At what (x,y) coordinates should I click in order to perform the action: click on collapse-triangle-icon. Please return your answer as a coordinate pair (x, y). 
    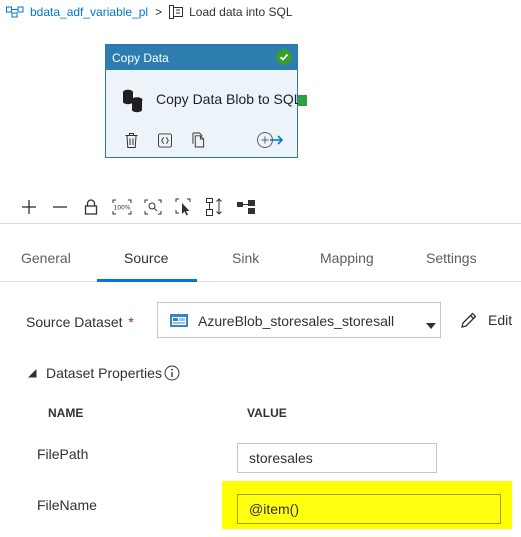
    Looking at the image, I should click on (32, 373).